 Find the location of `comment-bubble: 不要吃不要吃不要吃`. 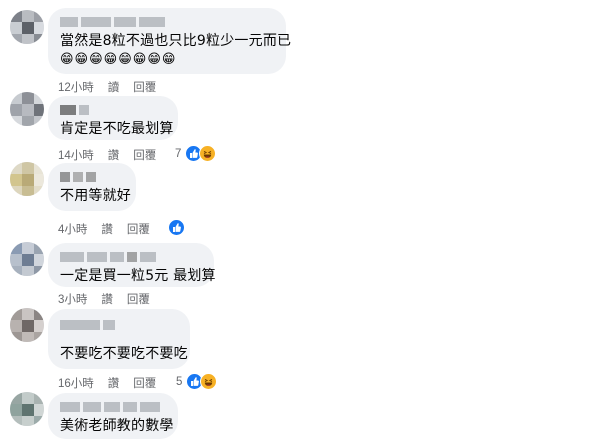

comment-bubble: 不要吃不要吃不要吃 is located at coordinates (119, 339).